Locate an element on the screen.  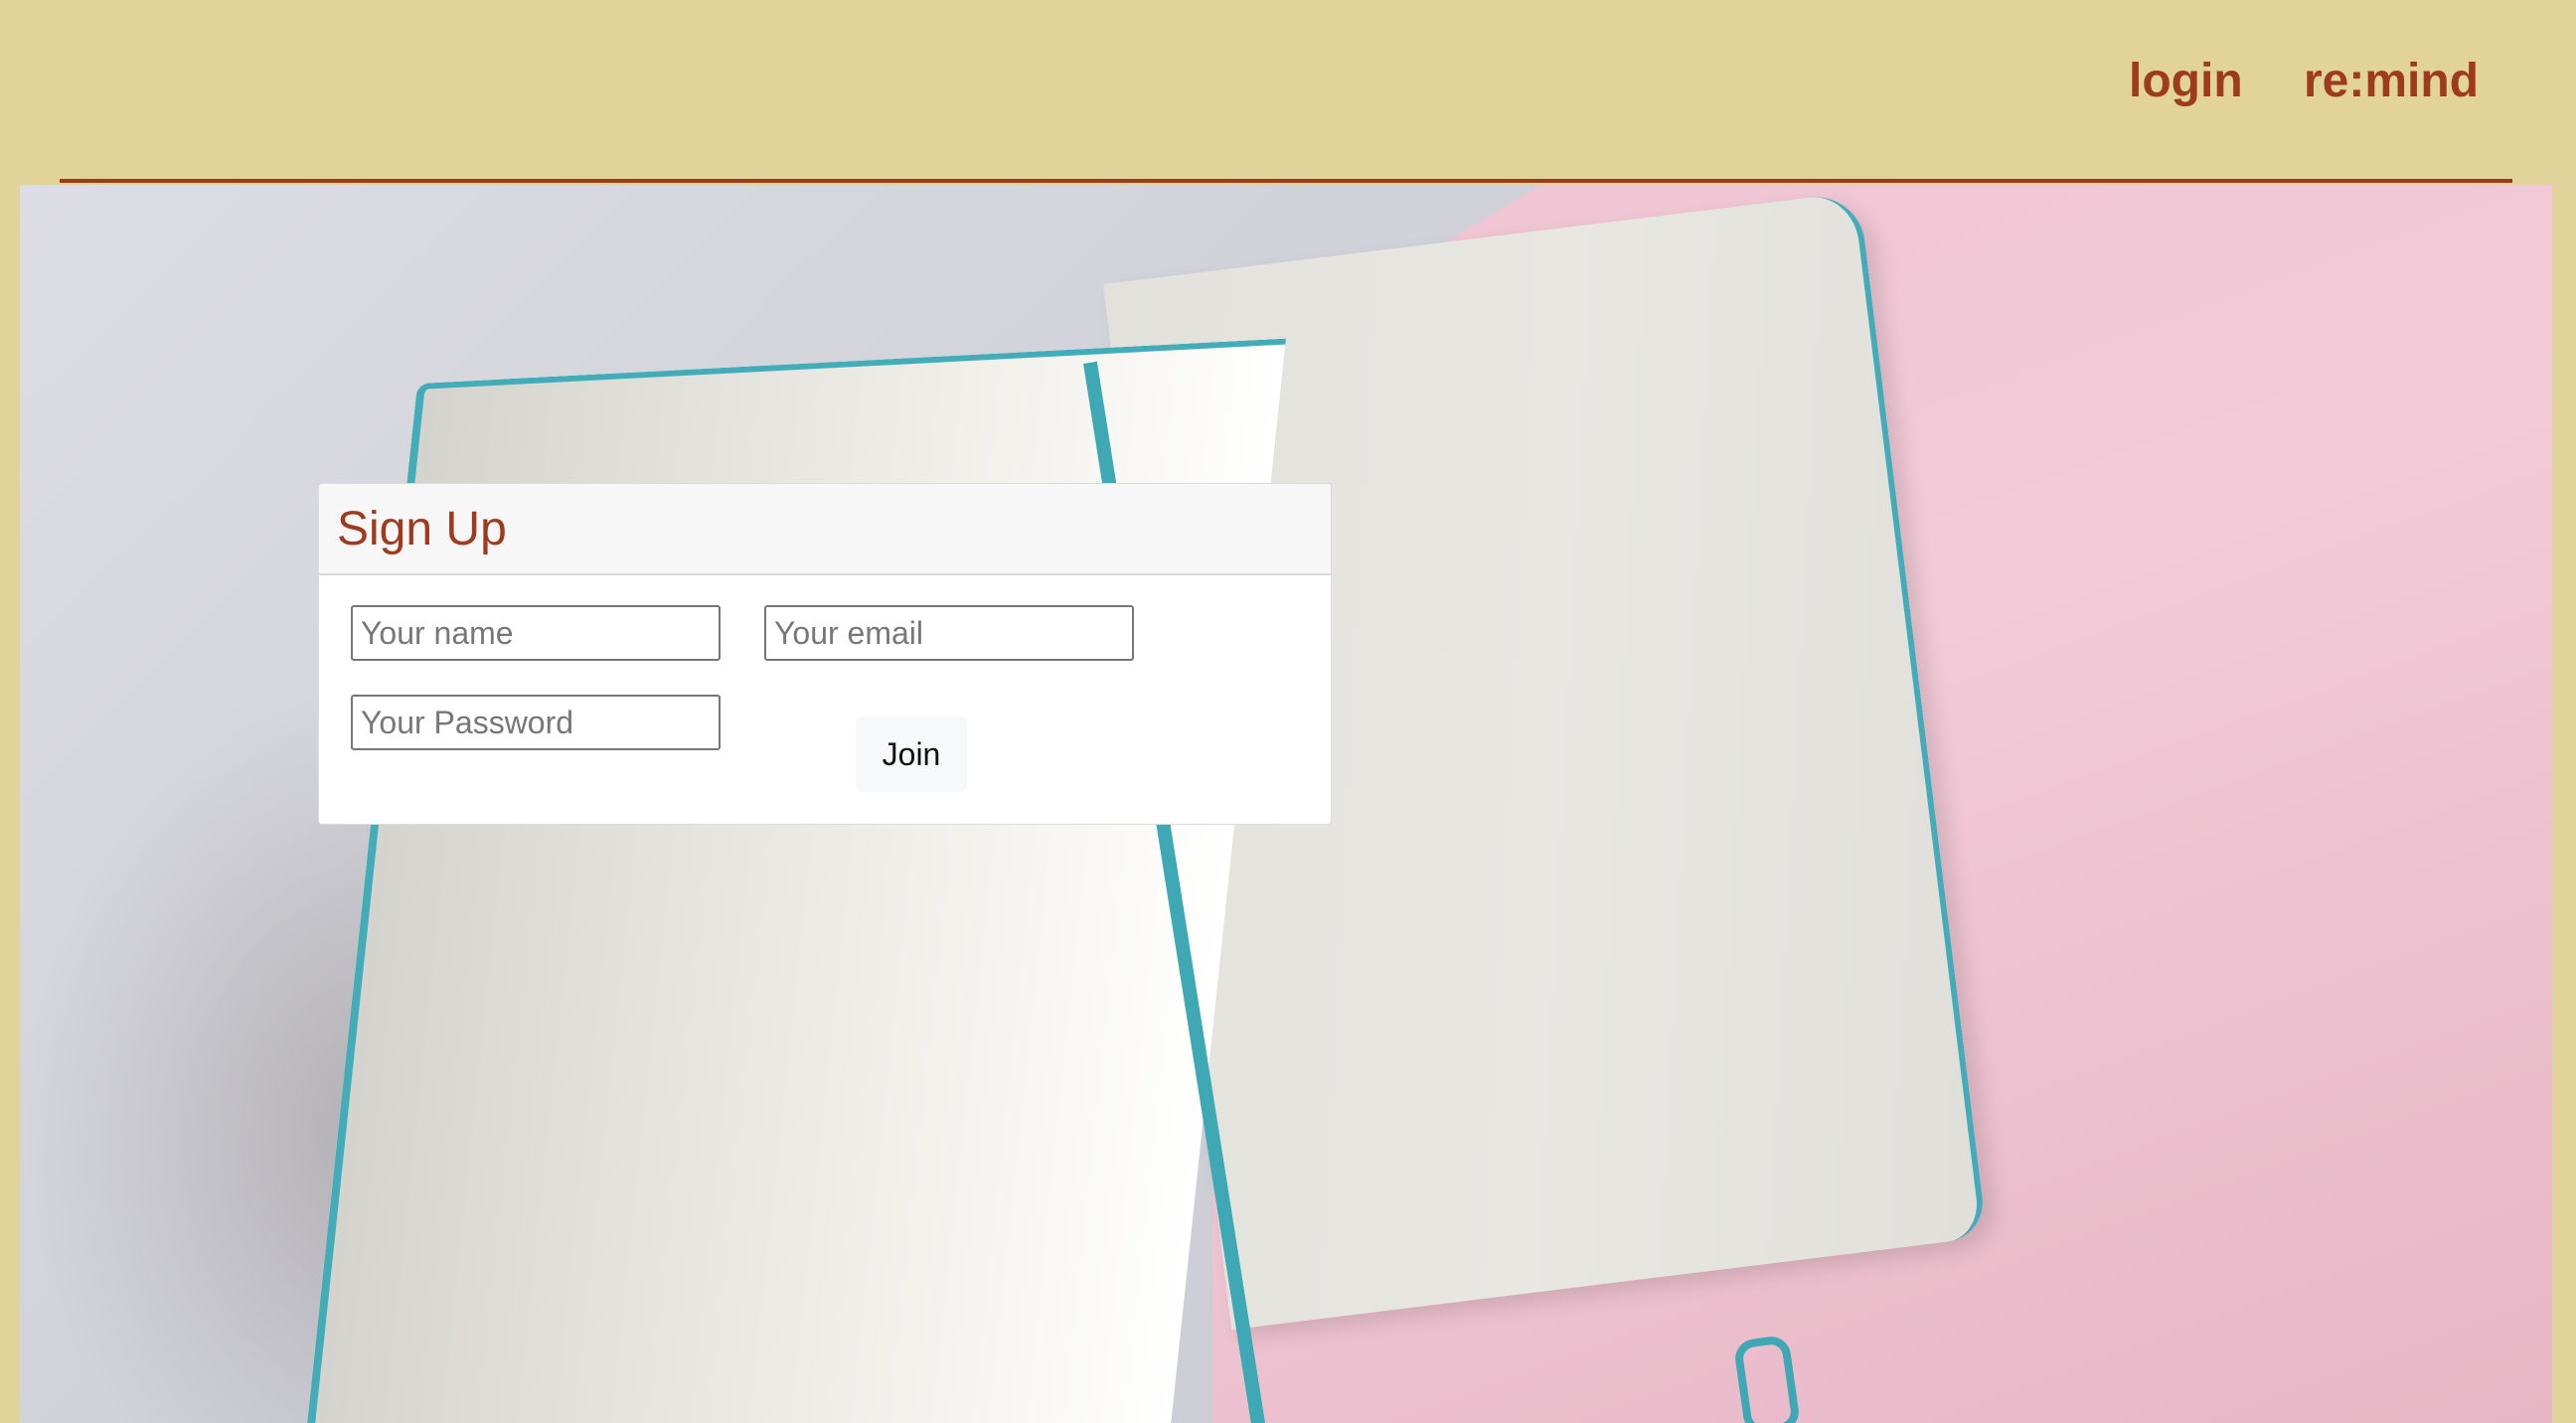
signup-title: Sign Up is located at coordinates (422, 529).